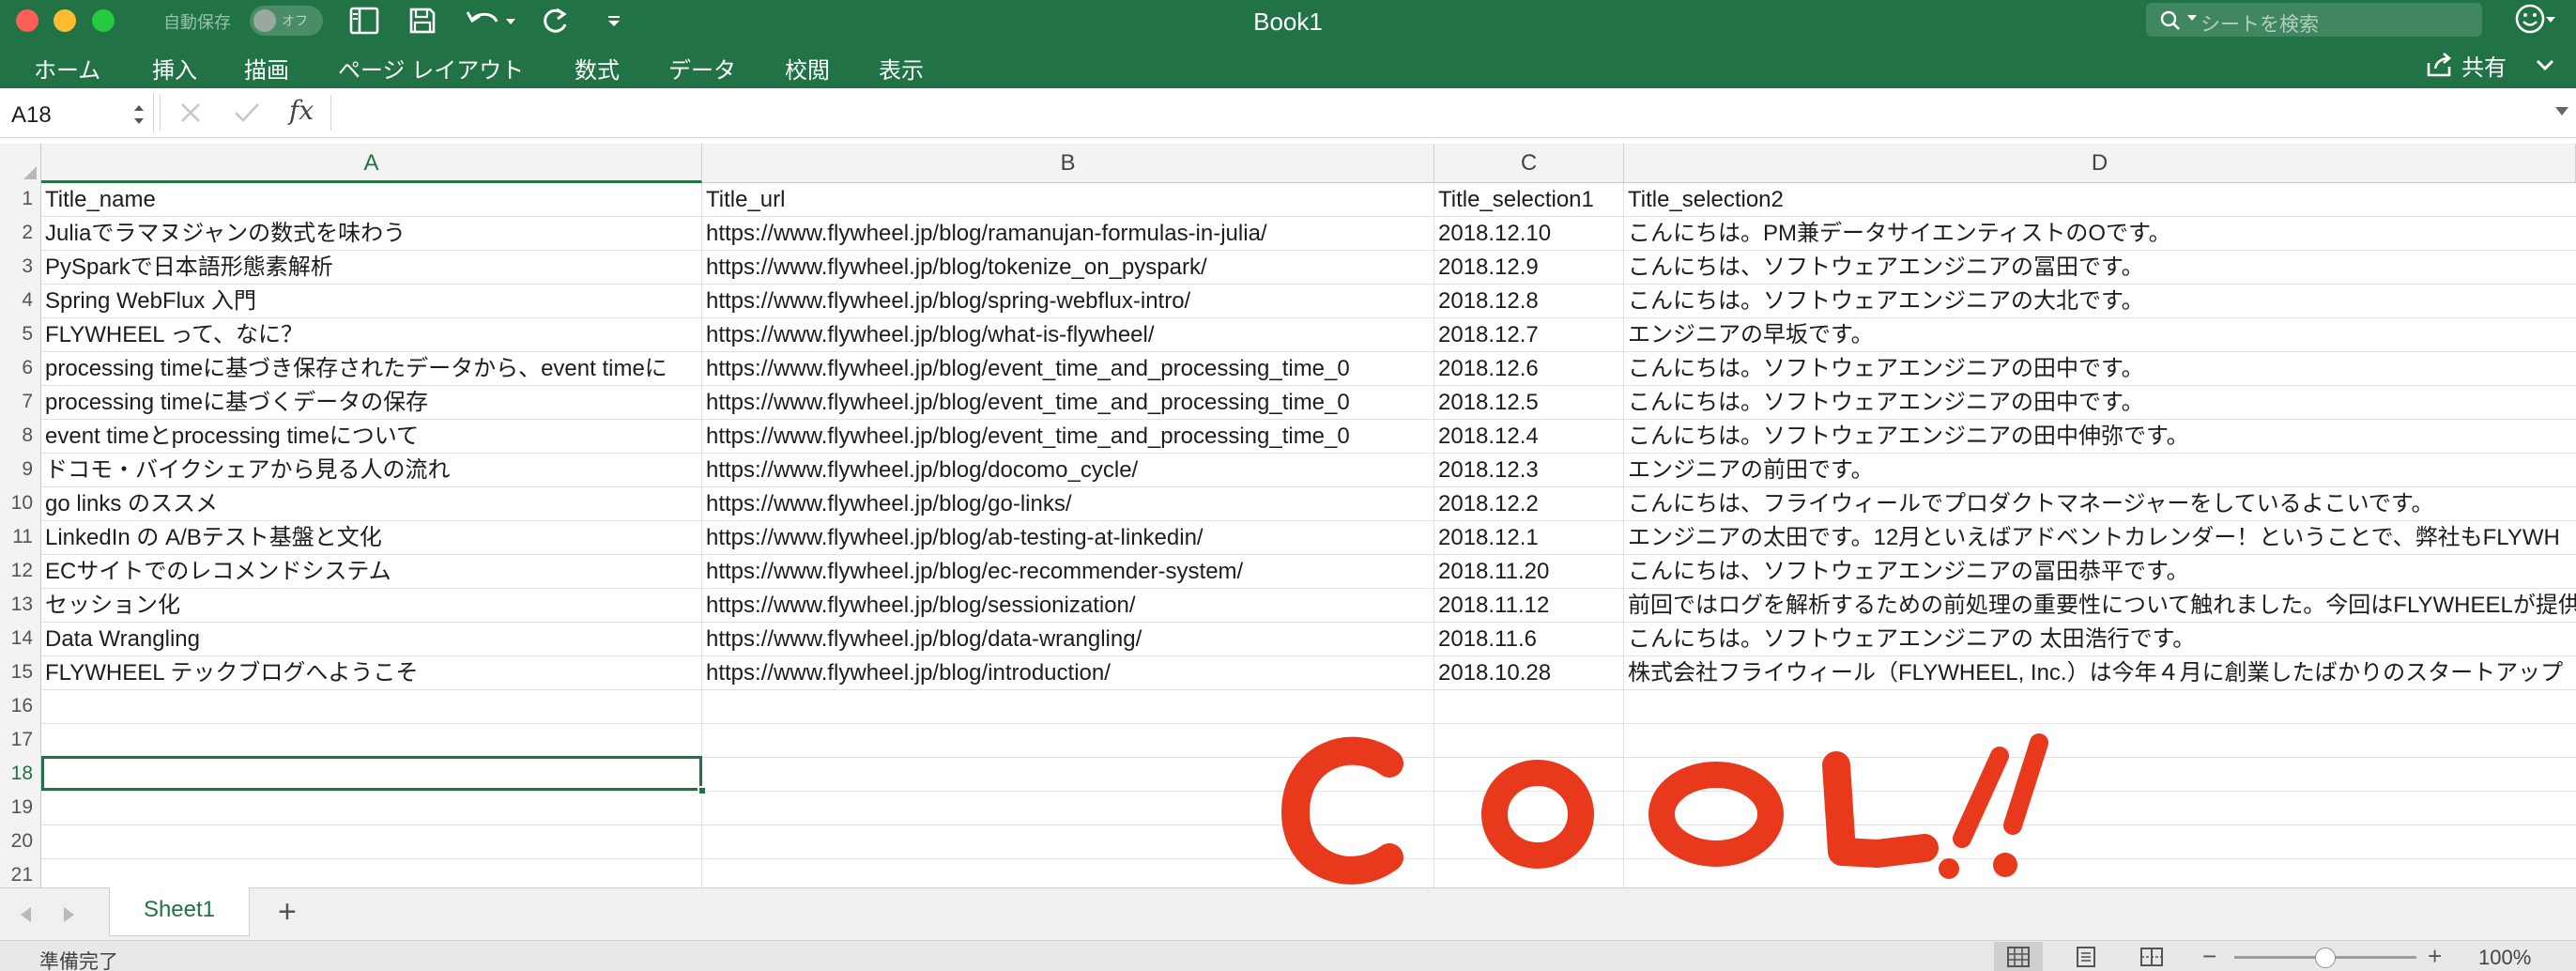  What do you see at coordinates (2100, 639) in the screenshot?
I see `cell-d: こんにちは。ソフトウェアエンジニアの 太田浩行です。` at bounding box center [2100, 639].